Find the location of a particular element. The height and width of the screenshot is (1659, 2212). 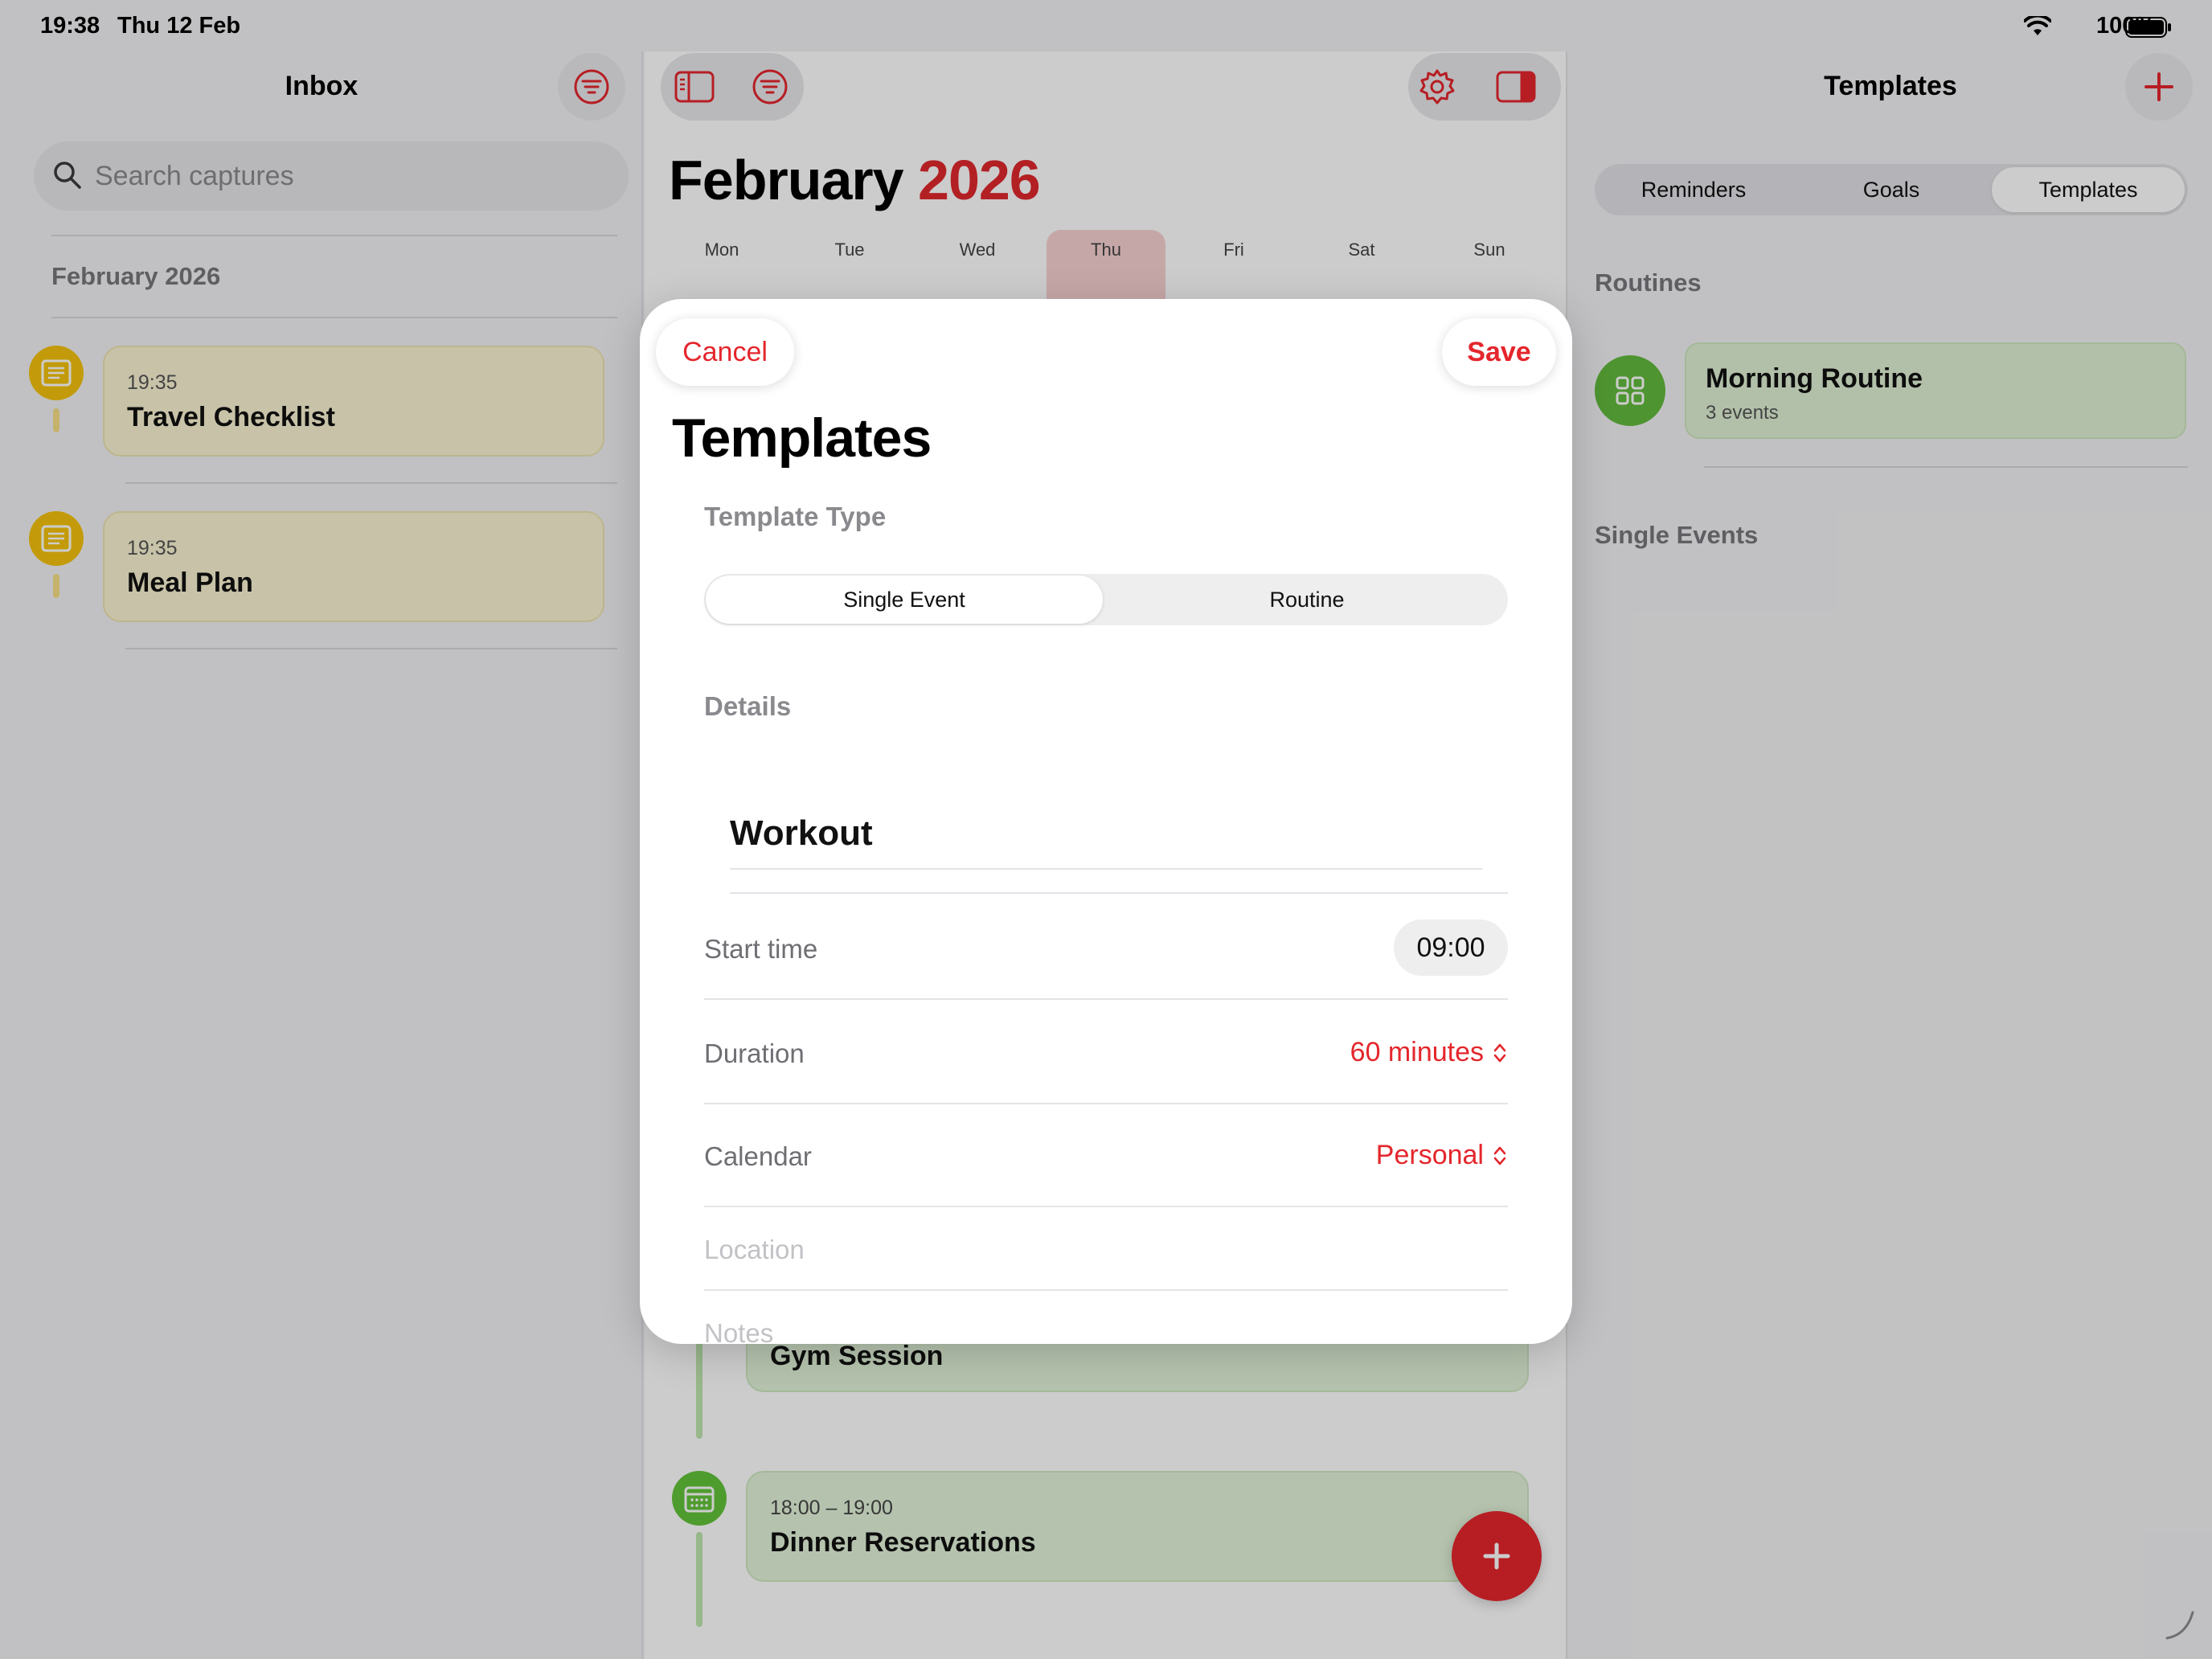

template-type-picker: Single Event Routine is located at coordinates (1106, 599).